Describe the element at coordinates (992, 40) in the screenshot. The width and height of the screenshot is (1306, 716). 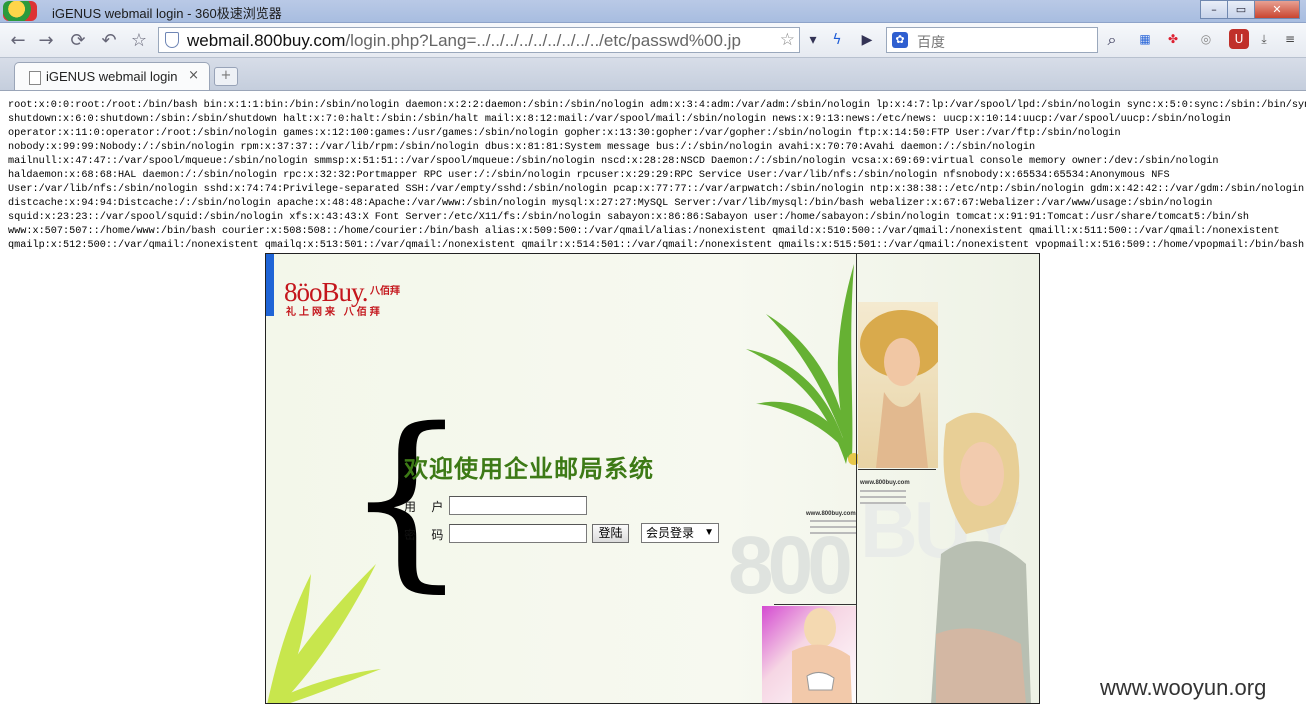
I see `search-box: ✿ 百度` at that location.